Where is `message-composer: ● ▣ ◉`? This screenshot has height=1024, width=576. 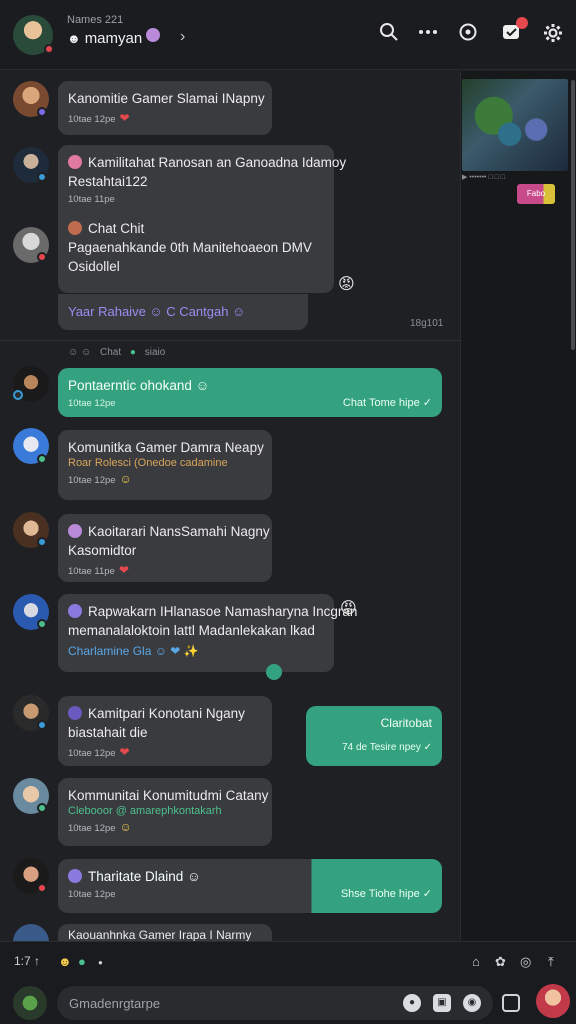 message-composer: ● ▣ ◉ is located at coordinates (275, 1003).